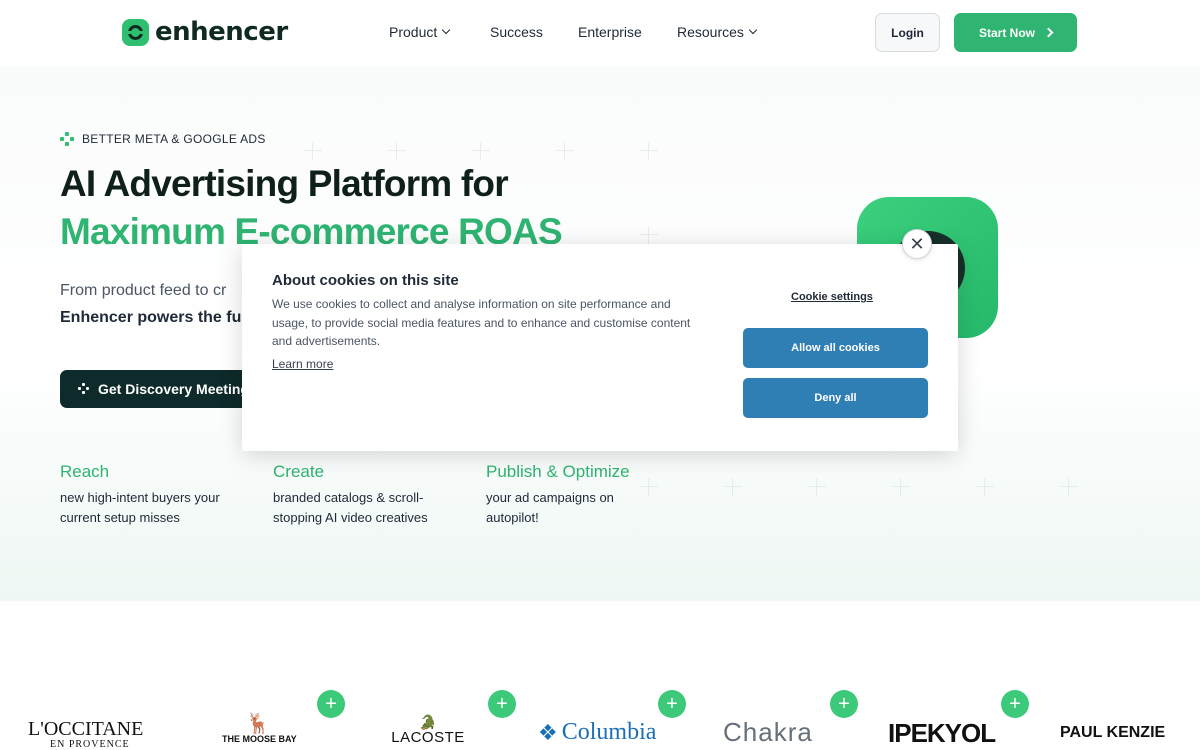 Image resolution: width=1200 pixels, height=750 pixels. I want to click on brand-paul-kenzie: PAUL KENZIE, so click(1113, 732).